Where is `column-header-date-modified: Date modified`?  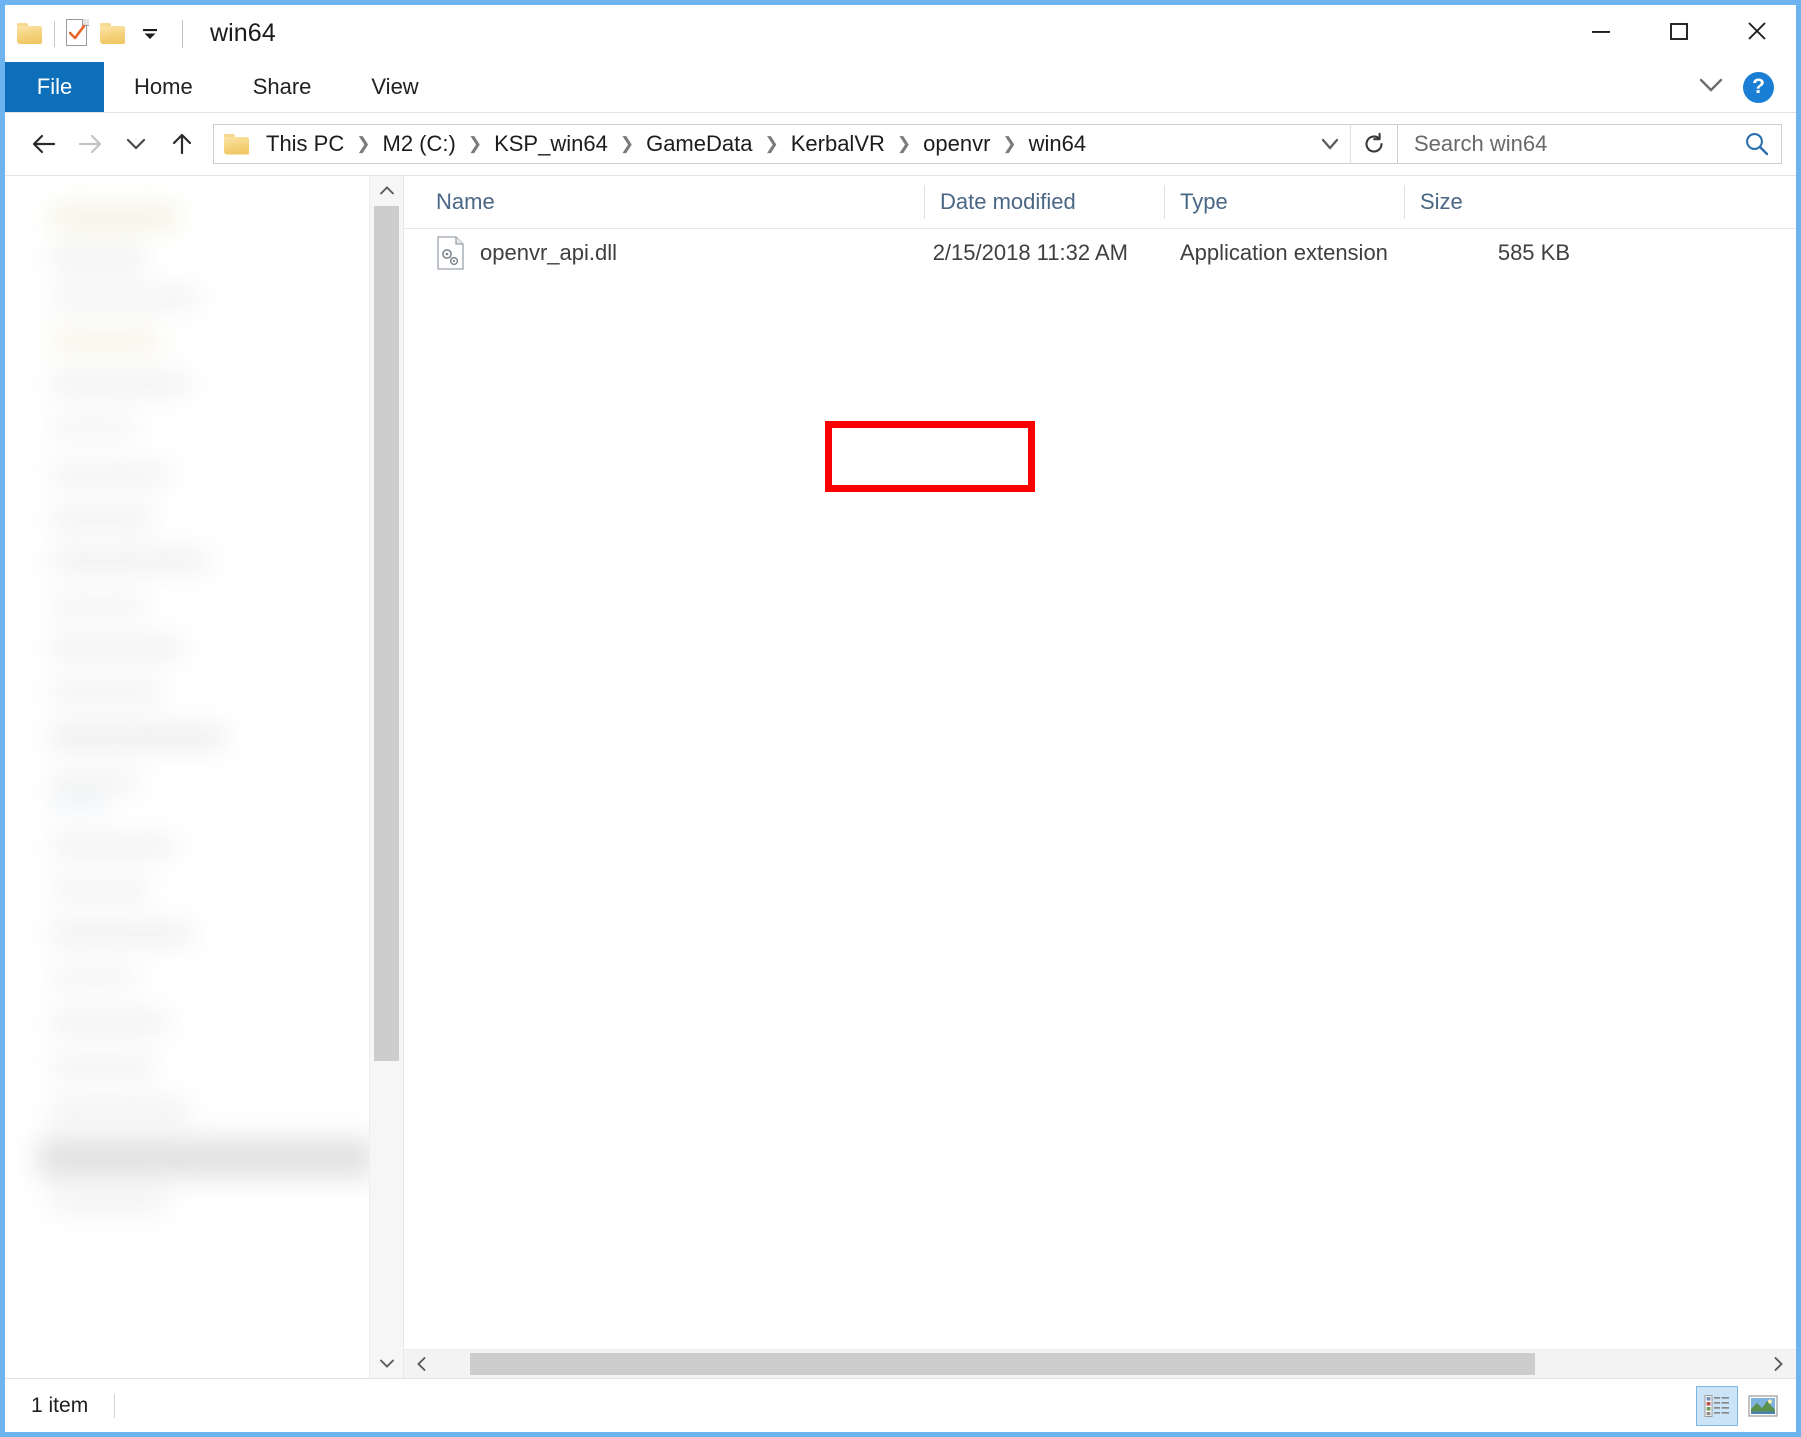 column-header-date-modified: Date modified is located at coordinates (1044, 202).